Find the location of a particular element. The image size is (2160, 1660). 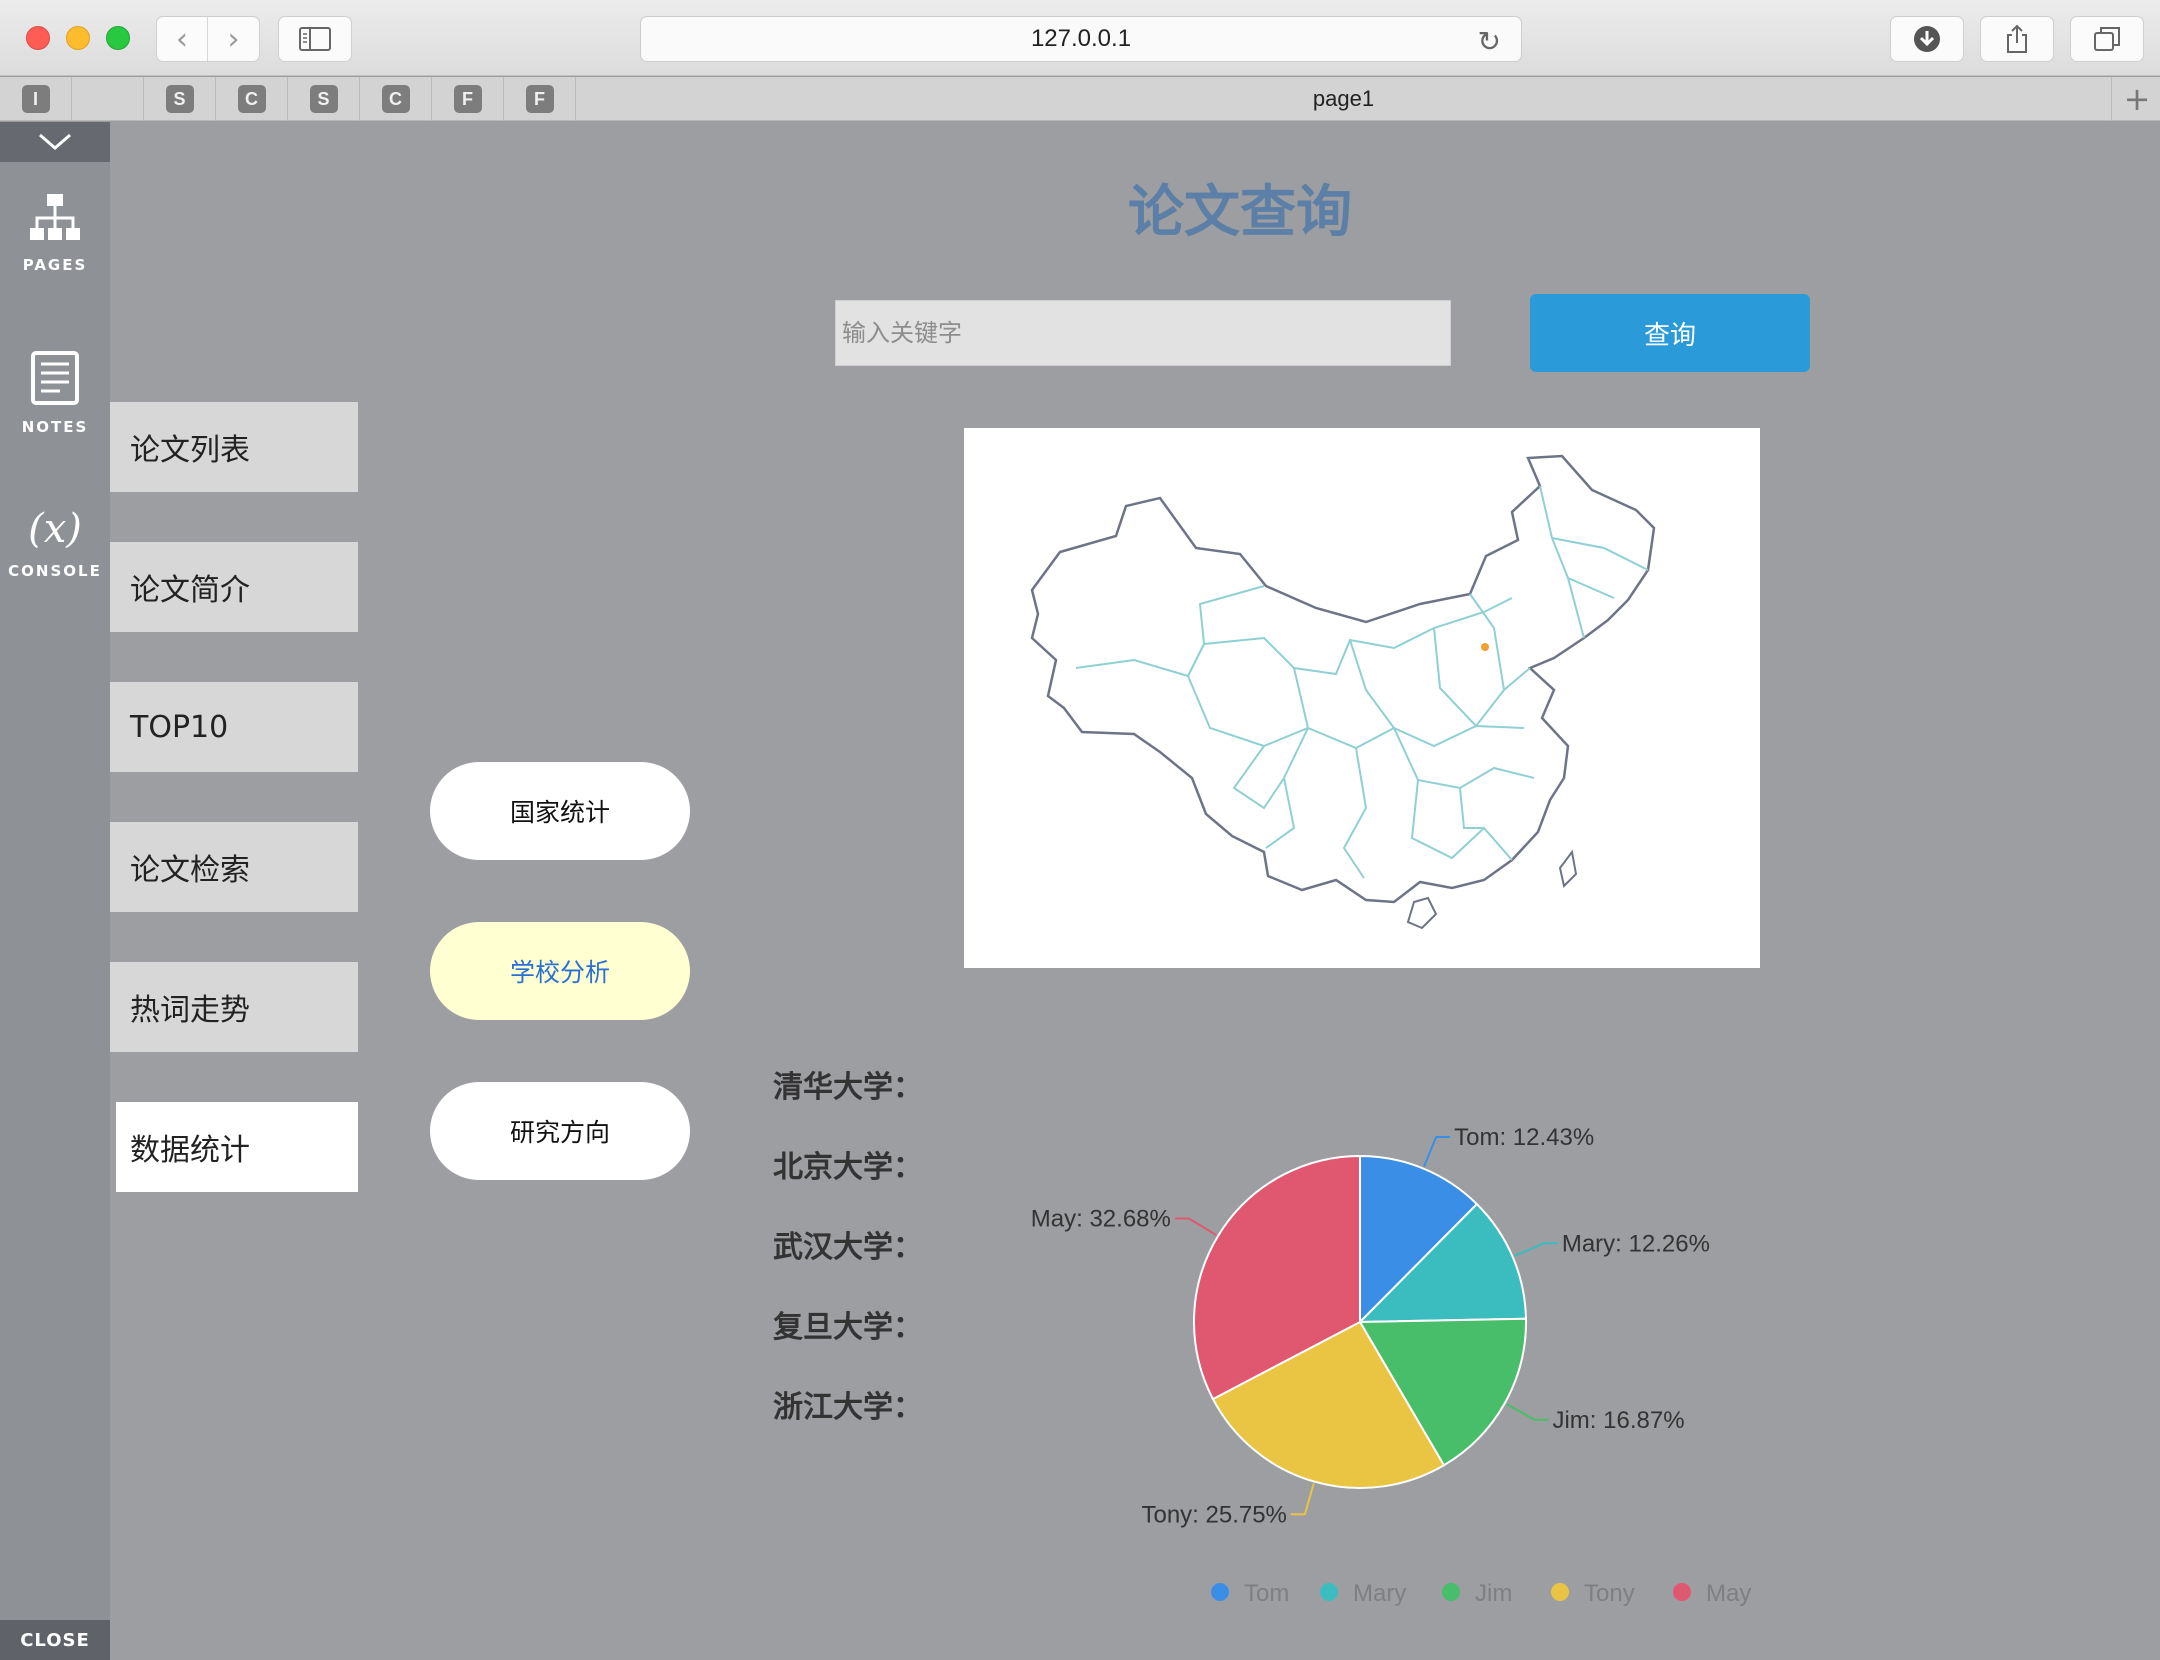

pinned-tab-favicon: I is located at coordinates (35, 99).